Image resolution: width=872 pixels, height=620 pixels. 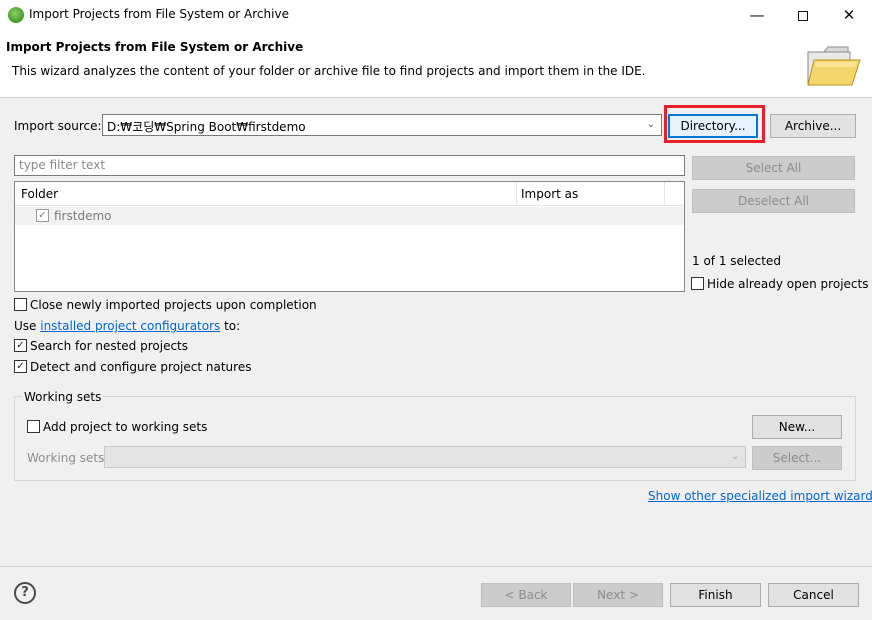 I want to click on maximize-button, so click(x=803, y=15).